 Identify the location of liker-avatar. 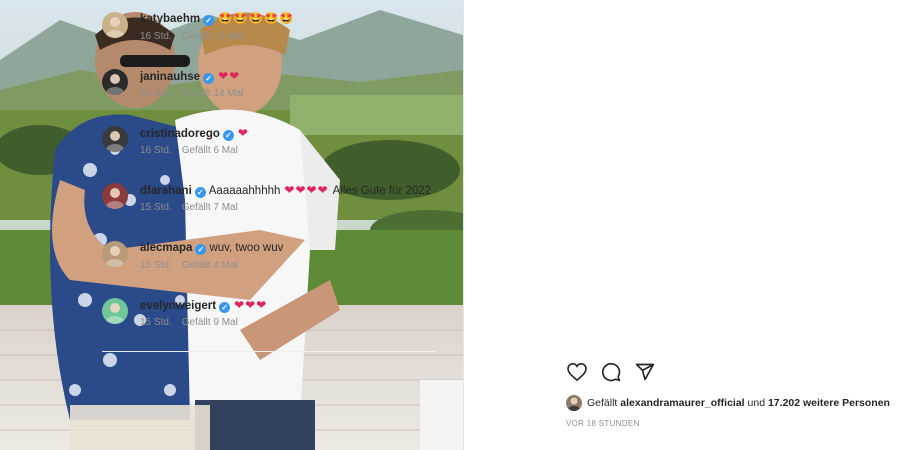
(574, 403).